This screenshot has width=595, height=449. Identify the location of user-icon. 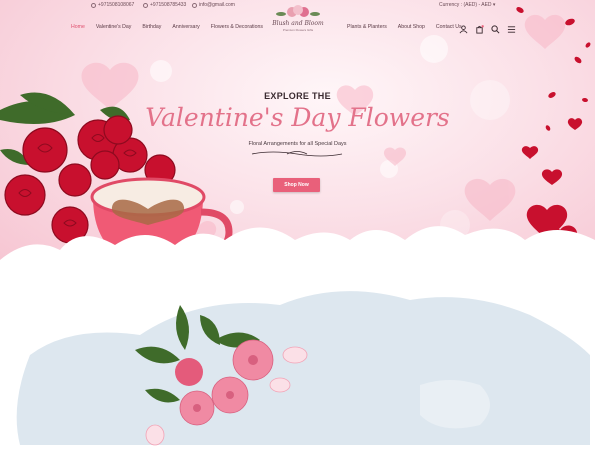
(463, 27).